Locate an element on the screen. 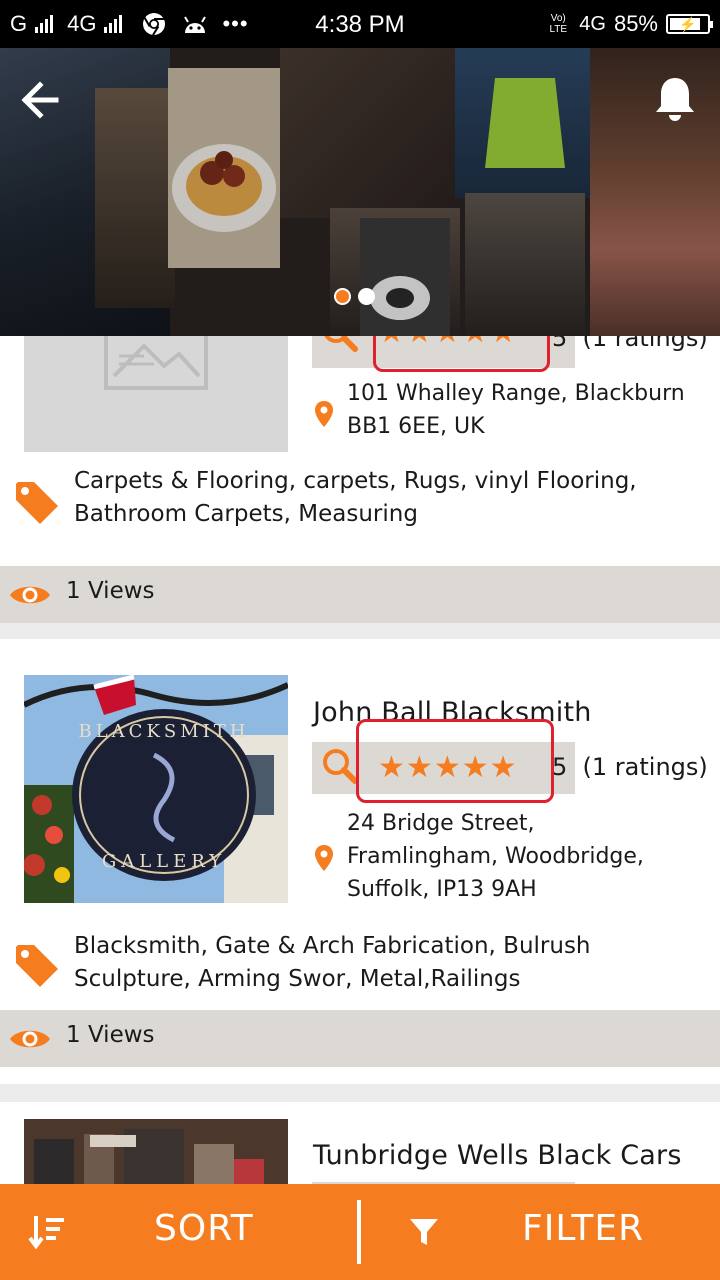 This screenshot has height=1280, width=720. bottom-divider is located at coordinates (359, 1232).